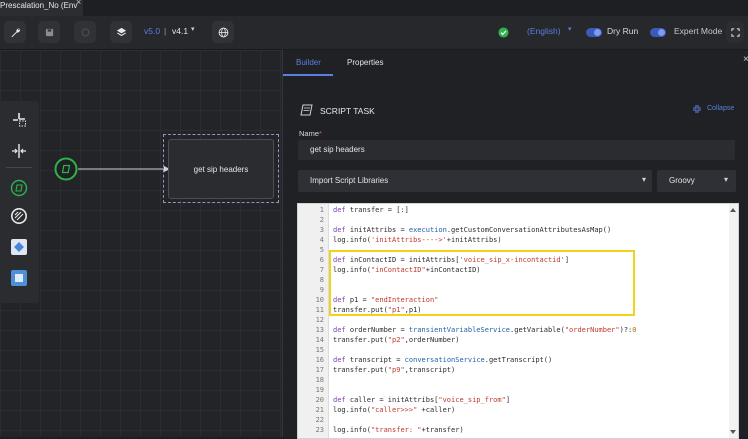 The width and height of the screenshot is (748, 439). I want to click on line-number: 7, so click(321, 270).